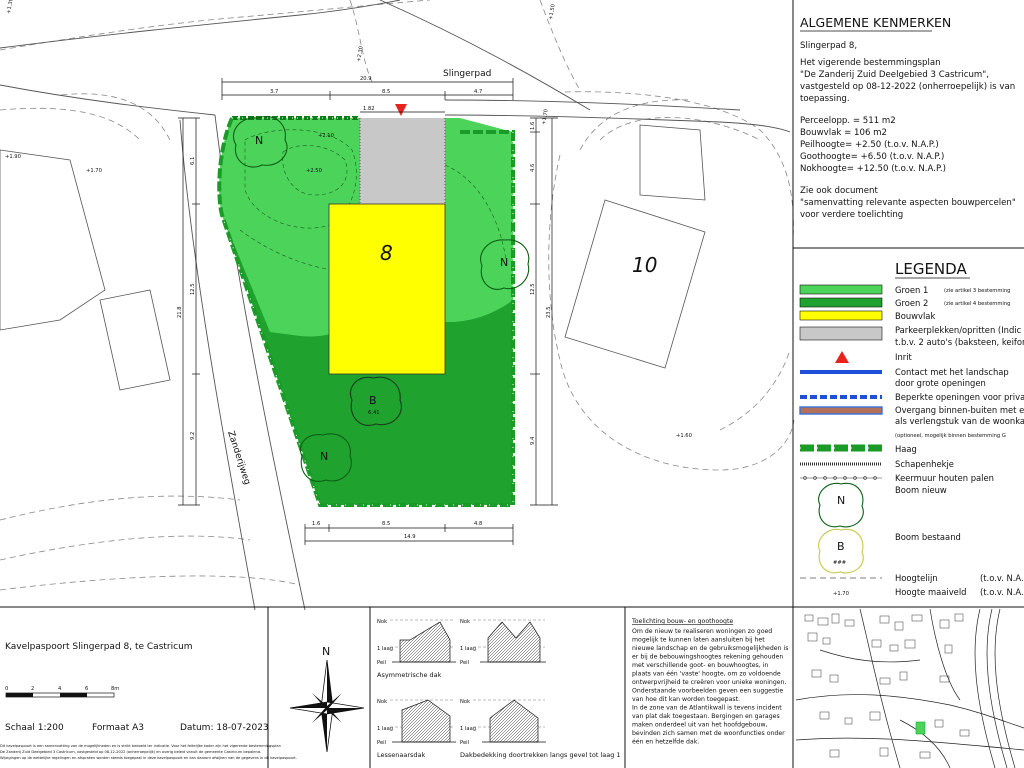  Describe the element at coordinates (869, 145) in the screenshot. I see `kenmerken-value: Peilhoogte= +2.50 (t.o.v. N.A.P.)` at that location.